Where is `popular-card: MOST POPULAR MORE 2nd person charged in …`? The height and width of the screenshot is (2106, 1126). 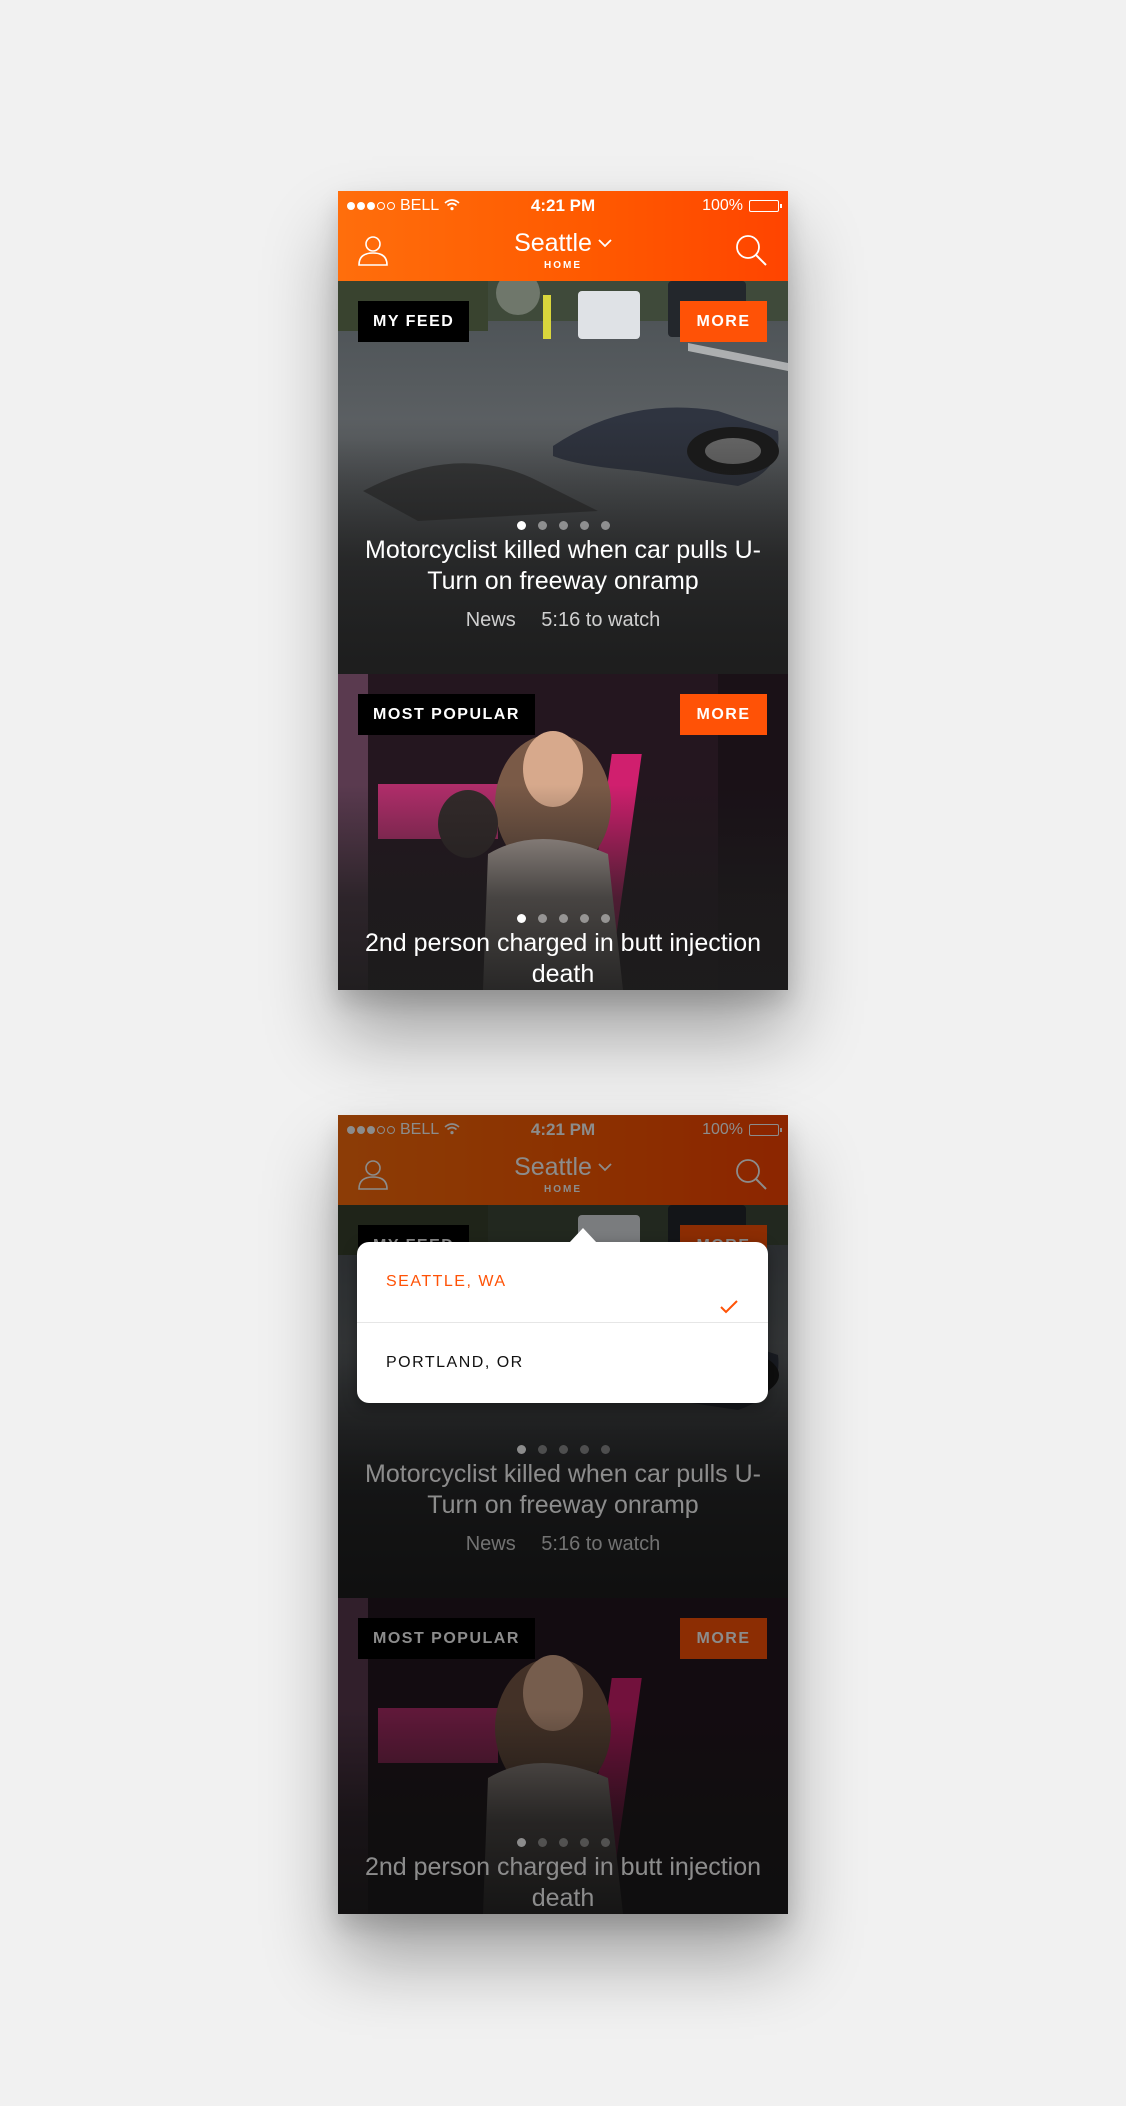 popular-card: MOST POPULAR MORE 2nd person charged in … is located at coordinates (563, 832).